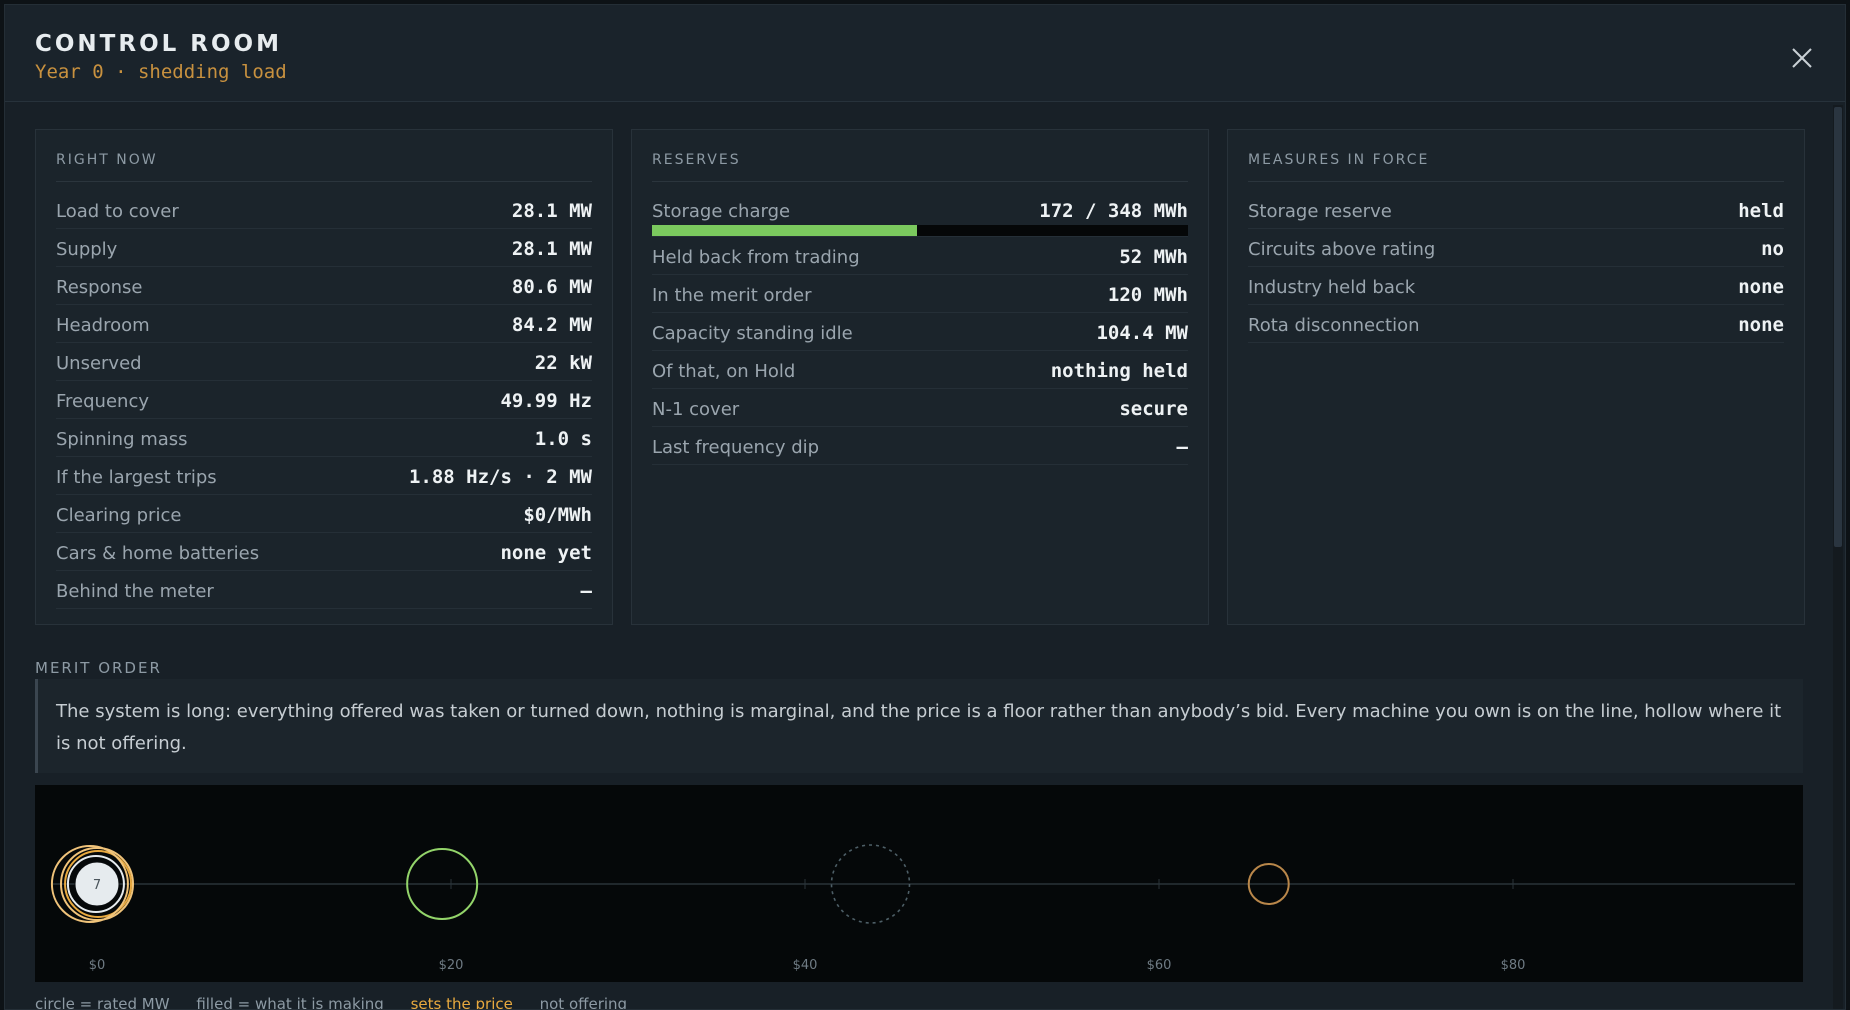  I want to click on stat-value: 104.4 MW, so click(1142, 333).